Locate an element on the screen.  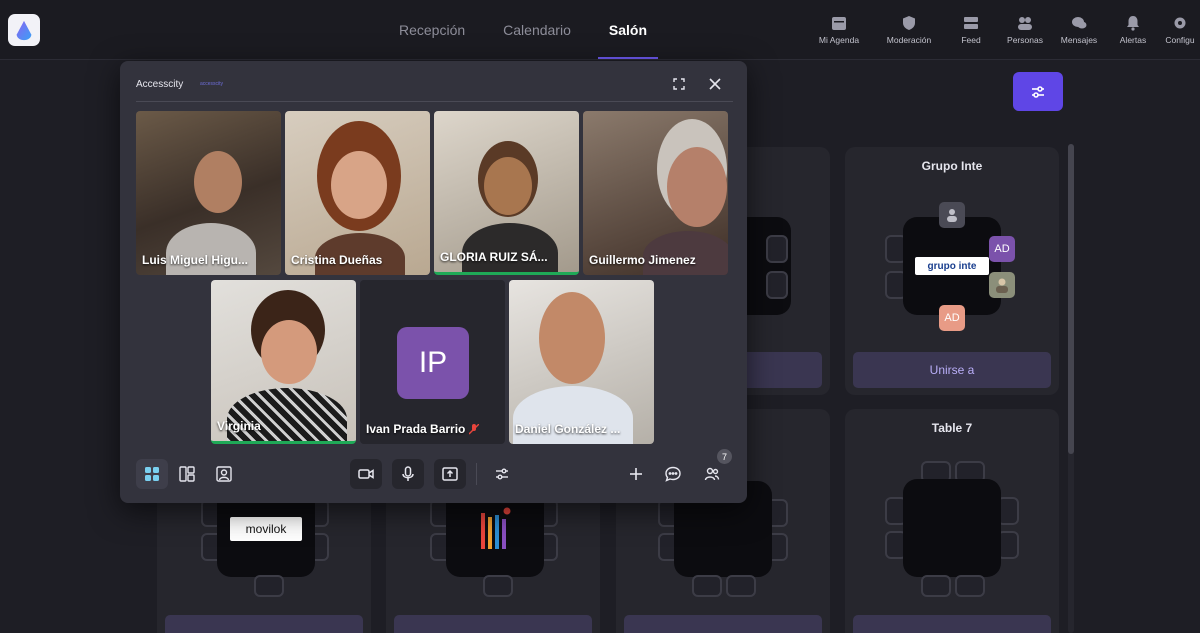
nav-configuracion: Configu is located at coordinates (1180, 30).